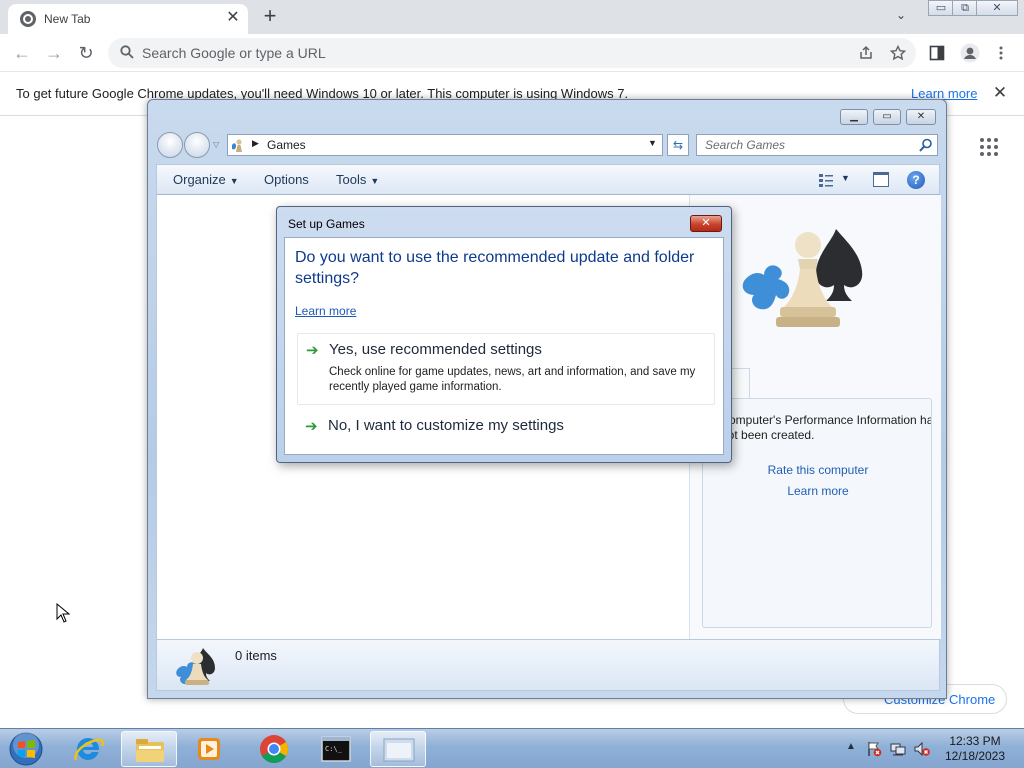 The height and width of the screenshot is (768, 1024). I want to click on action-center-flag-icon, so click(874, 749).